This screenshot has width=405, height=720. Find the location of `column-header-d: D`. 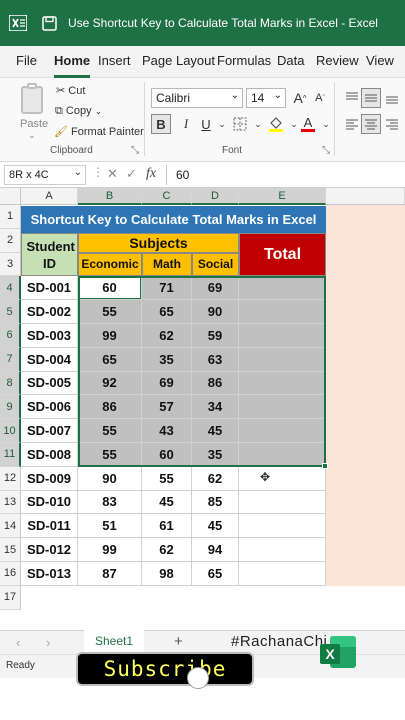

column-header-d: D is located at coordinates (215, 196).